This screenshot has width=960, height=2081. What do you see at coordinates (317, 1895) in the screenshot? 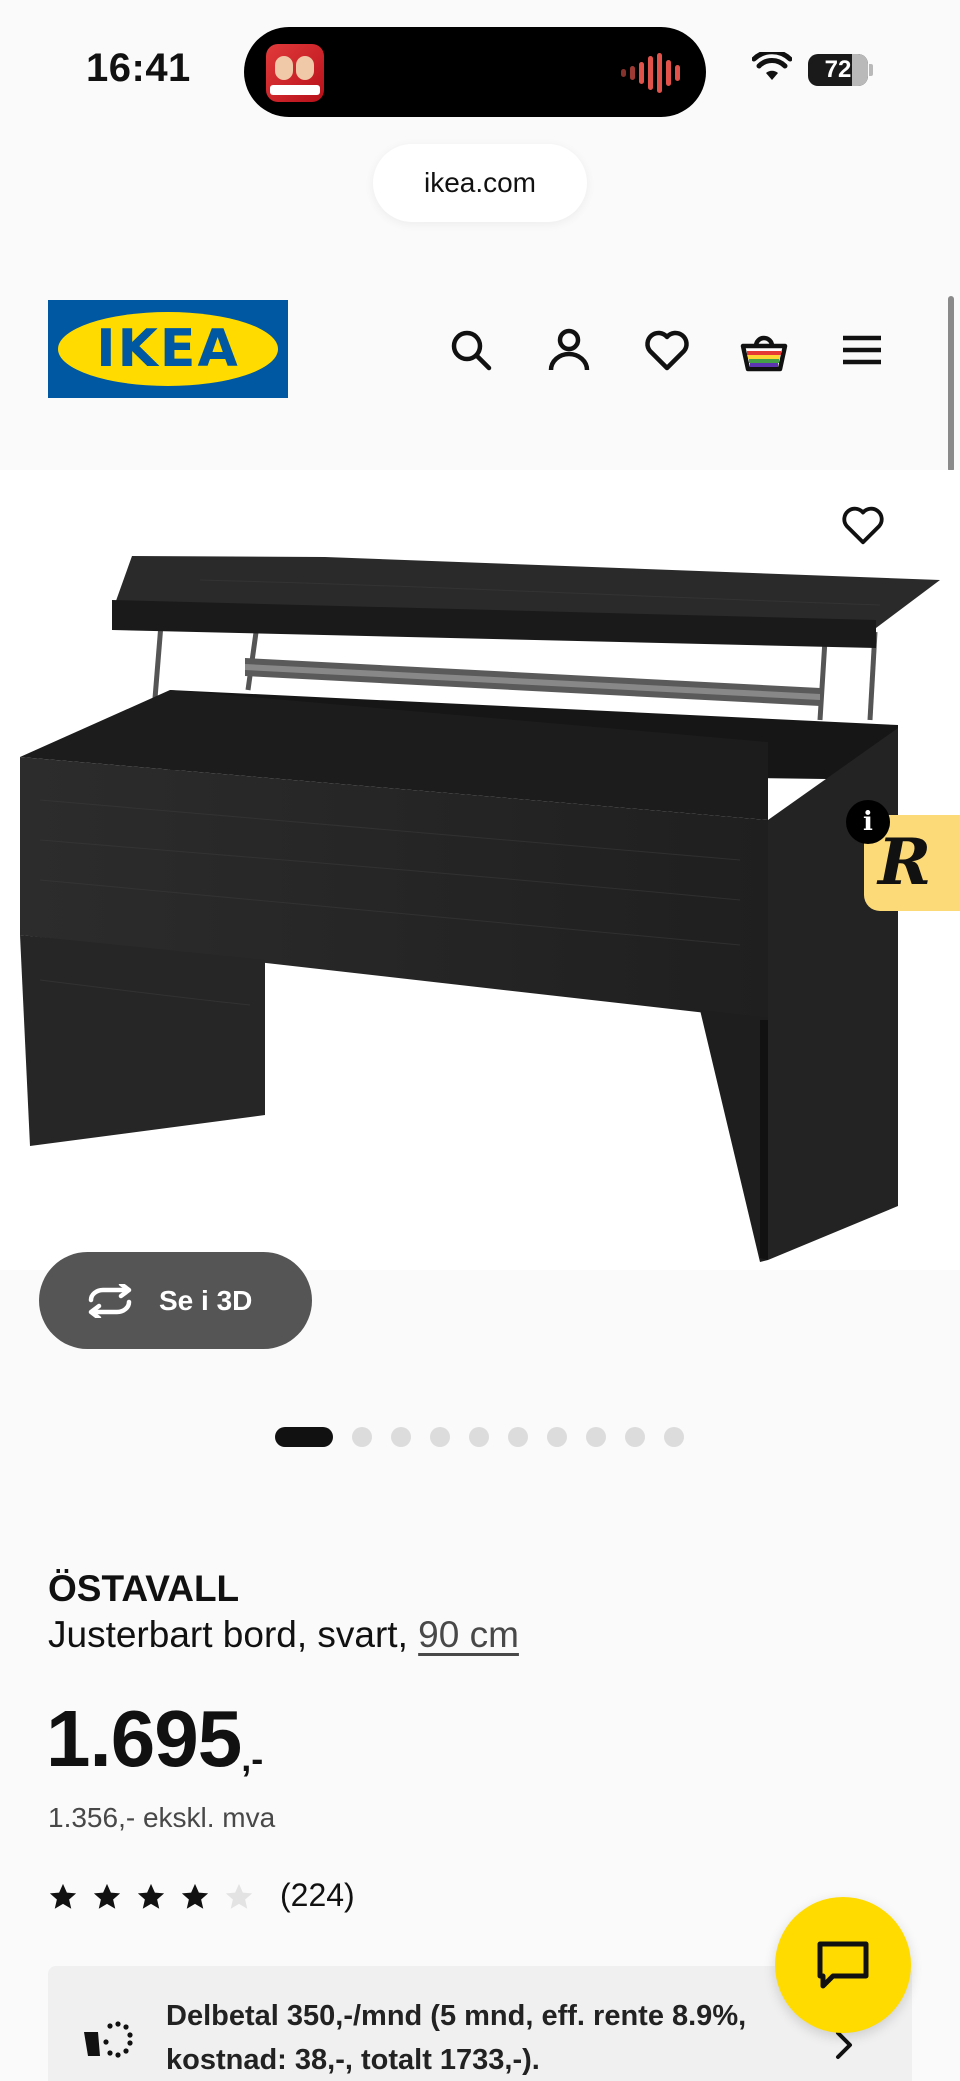
I see `review-count: (224)` at bounding box center [317, 1895].